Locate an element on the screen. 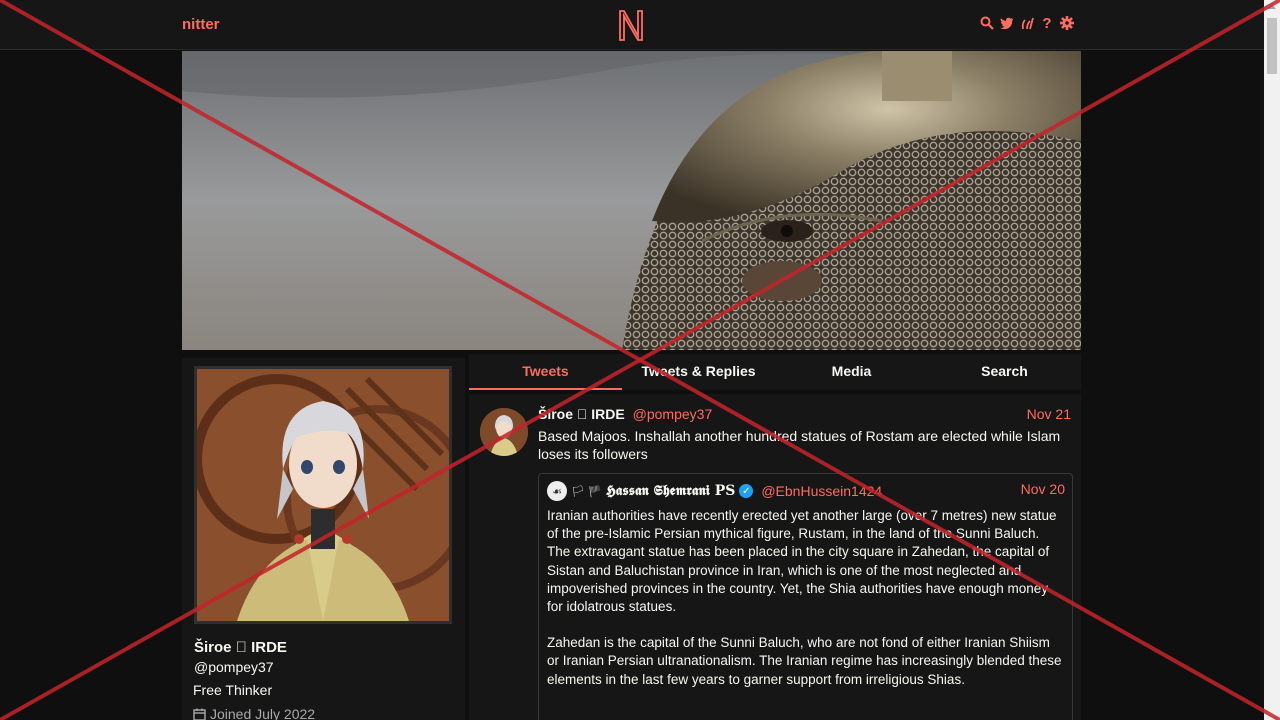  tab-media: Media is located at coordinates (851, 372).